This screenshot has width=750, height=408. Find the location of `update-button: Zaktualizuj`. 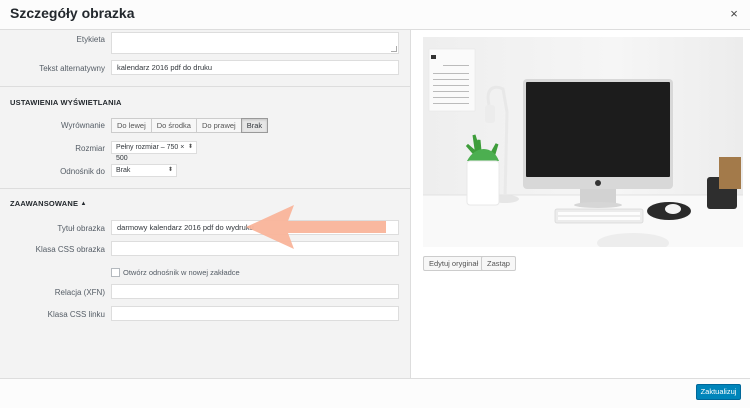

update-button: Zaktualizuj is located at coordinates (718, 392).